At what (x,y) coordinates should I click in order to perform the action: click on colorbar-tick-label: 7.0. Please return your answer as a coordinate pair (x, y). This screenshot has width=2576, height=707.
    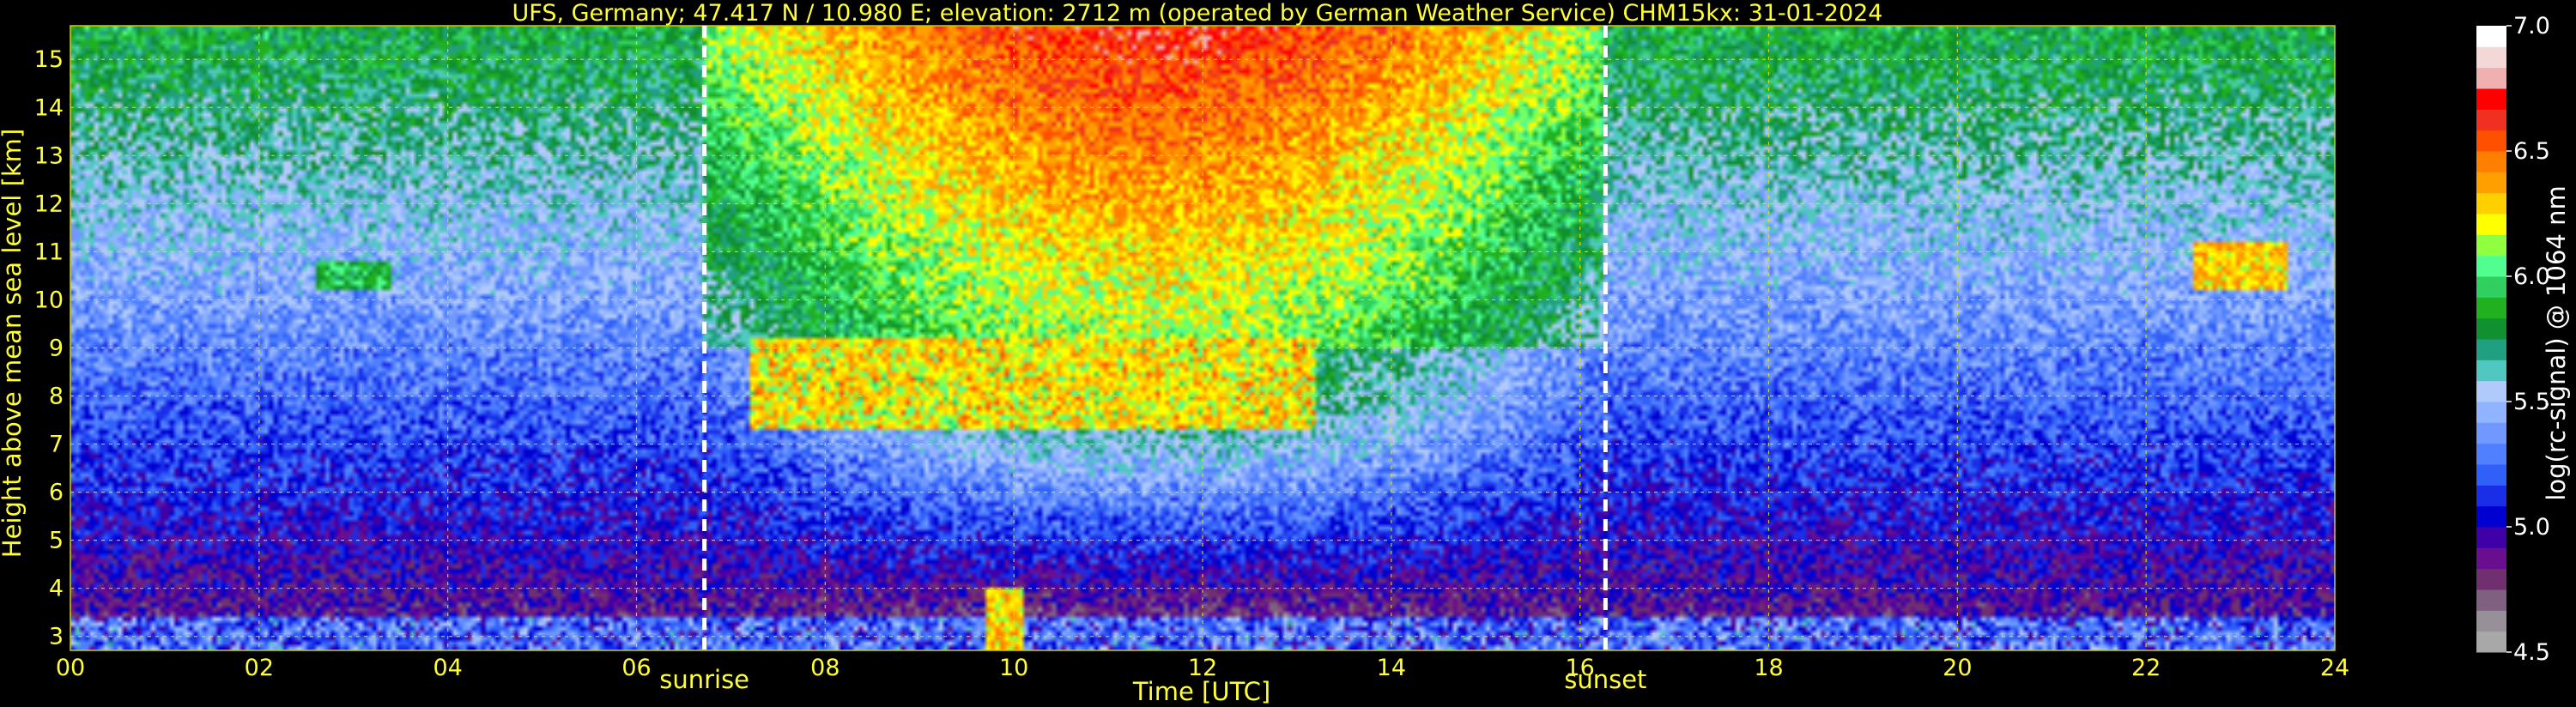
    Looking at the image, I should click on (2531, 26).